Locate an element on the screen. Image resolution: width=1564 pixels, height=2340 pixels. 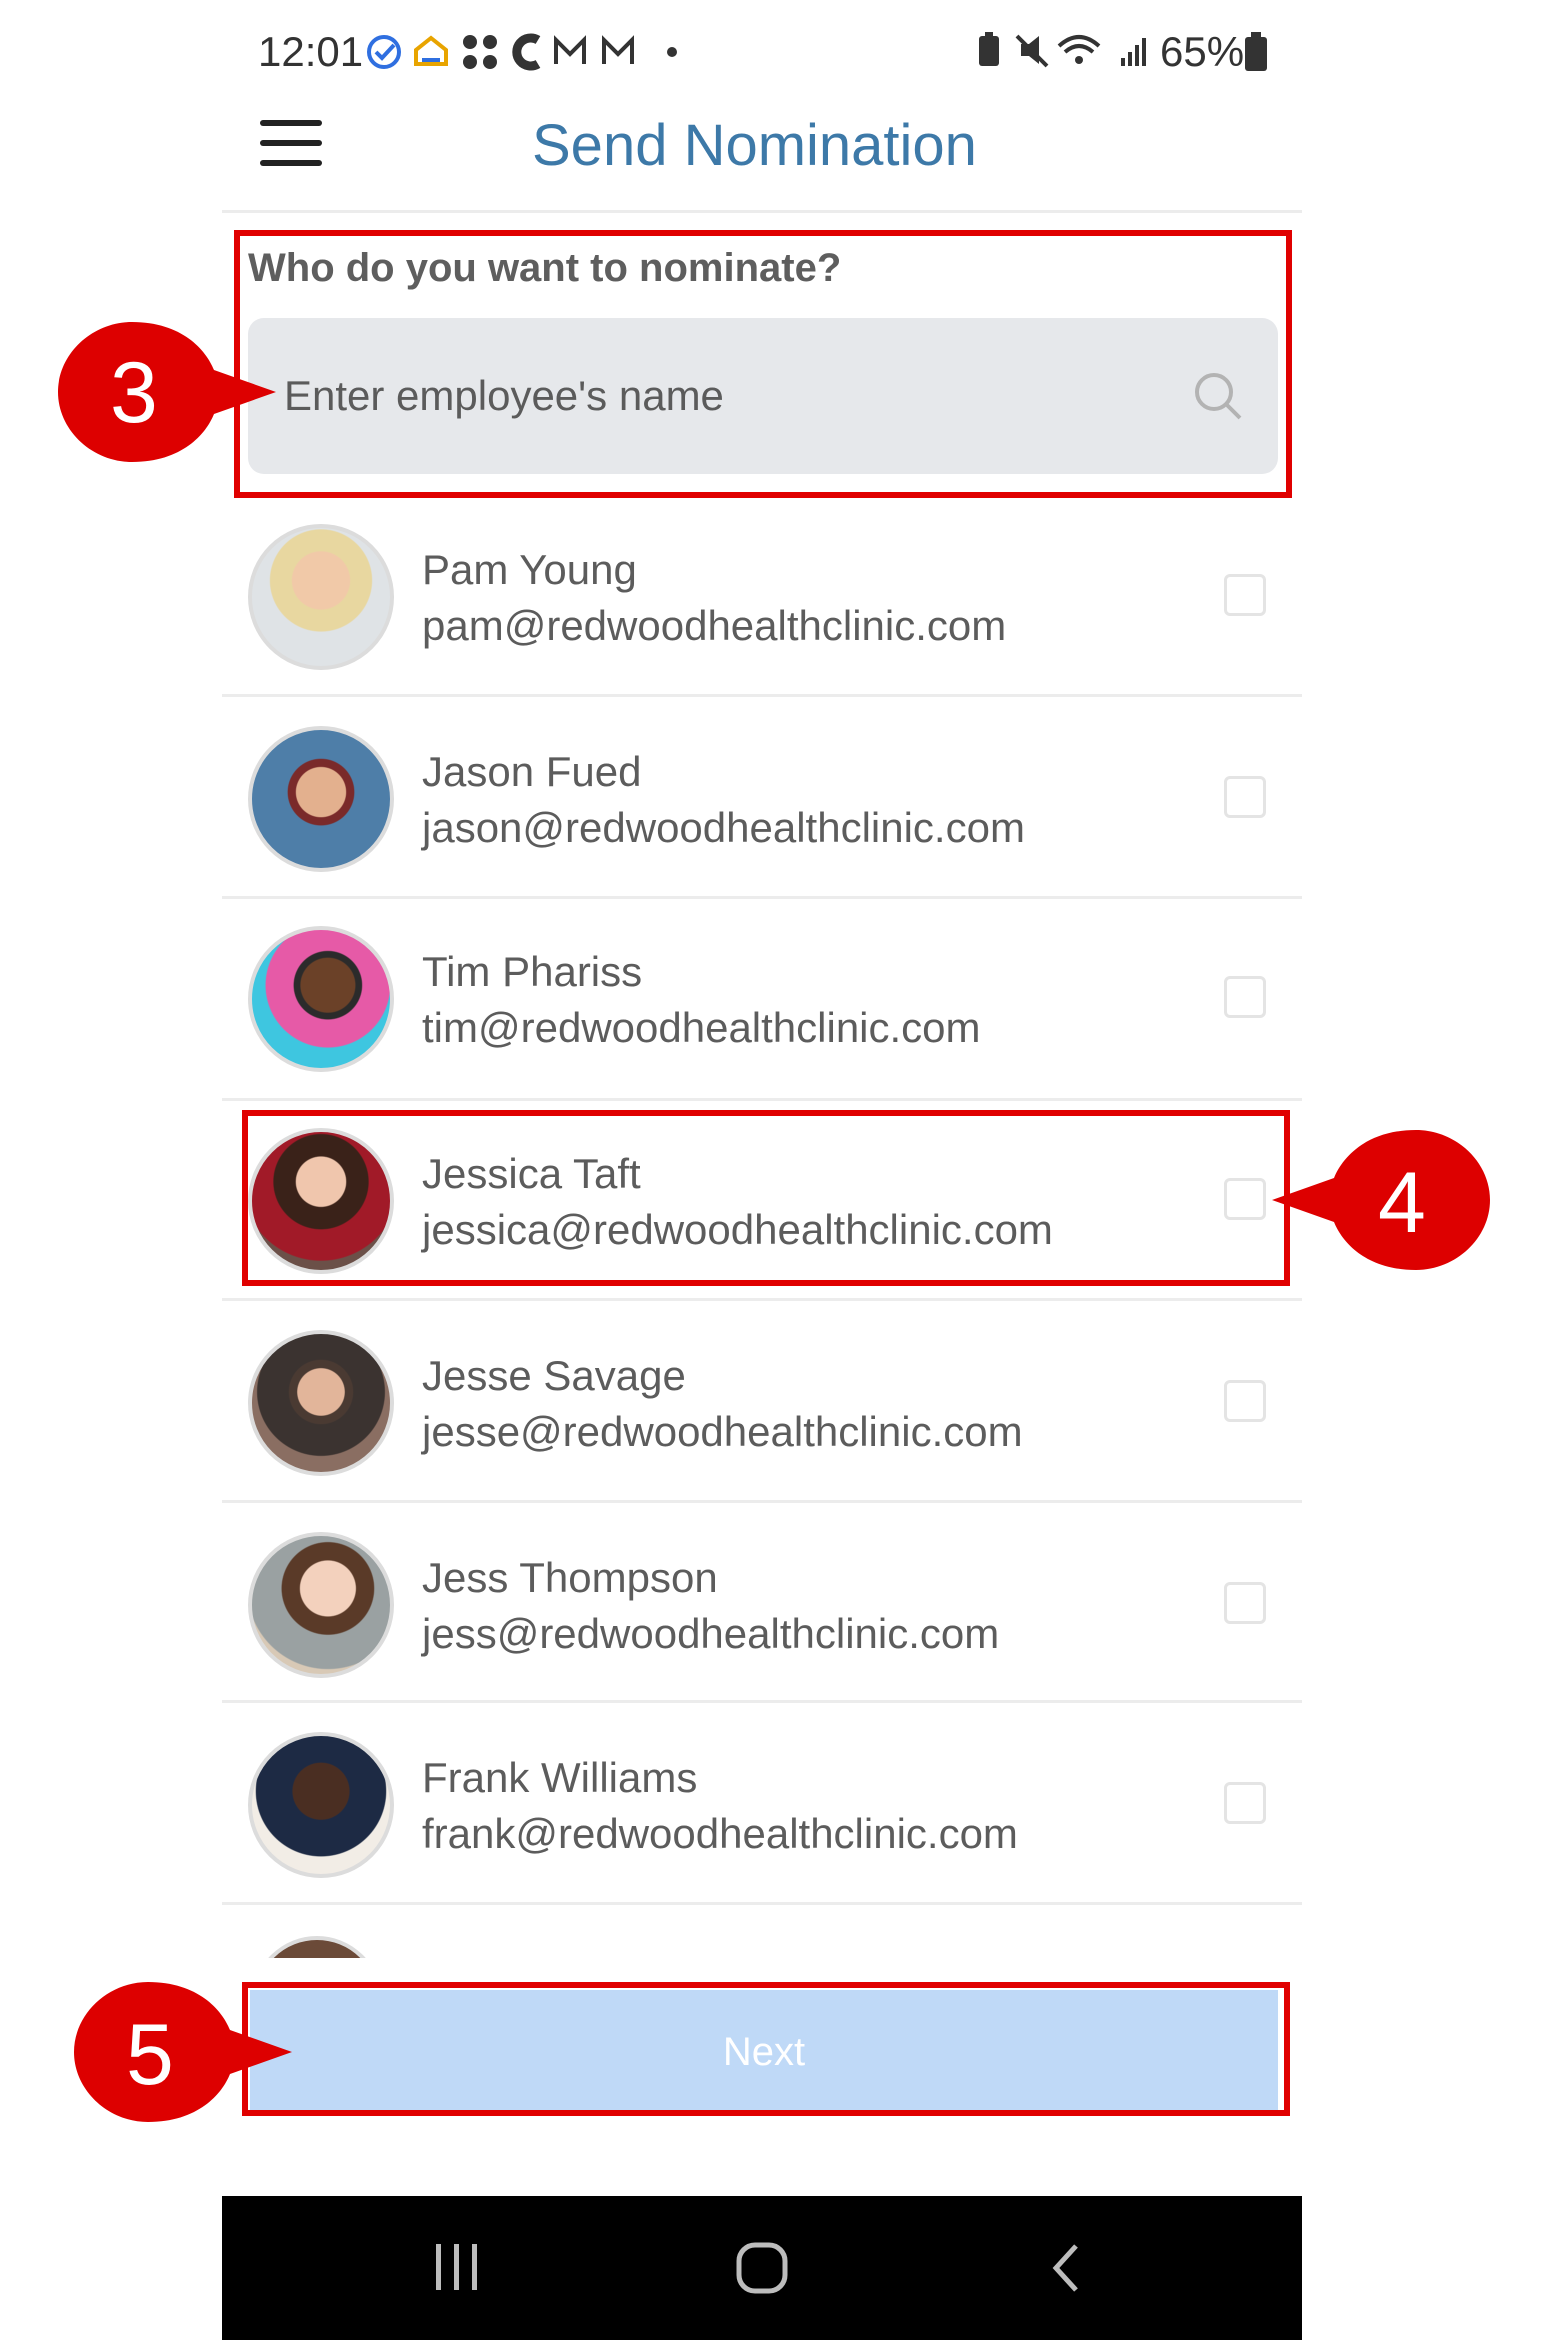
employee-email: frank@redwoodhealthclinic.com is located at coordinates (720, 1833).